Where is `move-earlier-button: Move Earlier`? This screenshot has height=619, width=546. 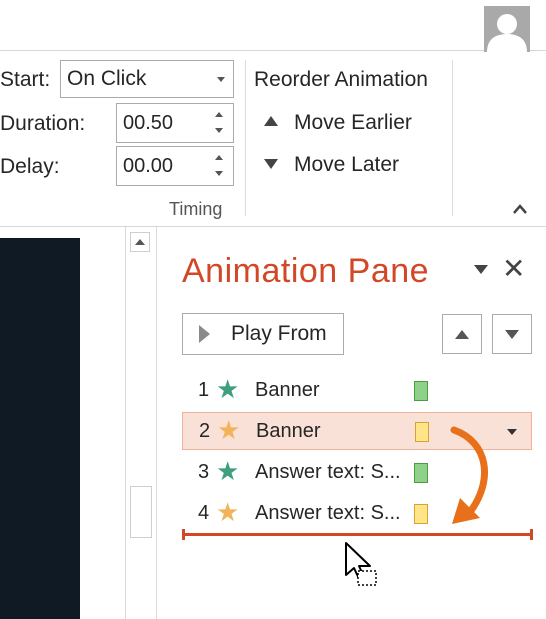
move-earlier-button: Move Earlier is located at coordinates (341, 123).